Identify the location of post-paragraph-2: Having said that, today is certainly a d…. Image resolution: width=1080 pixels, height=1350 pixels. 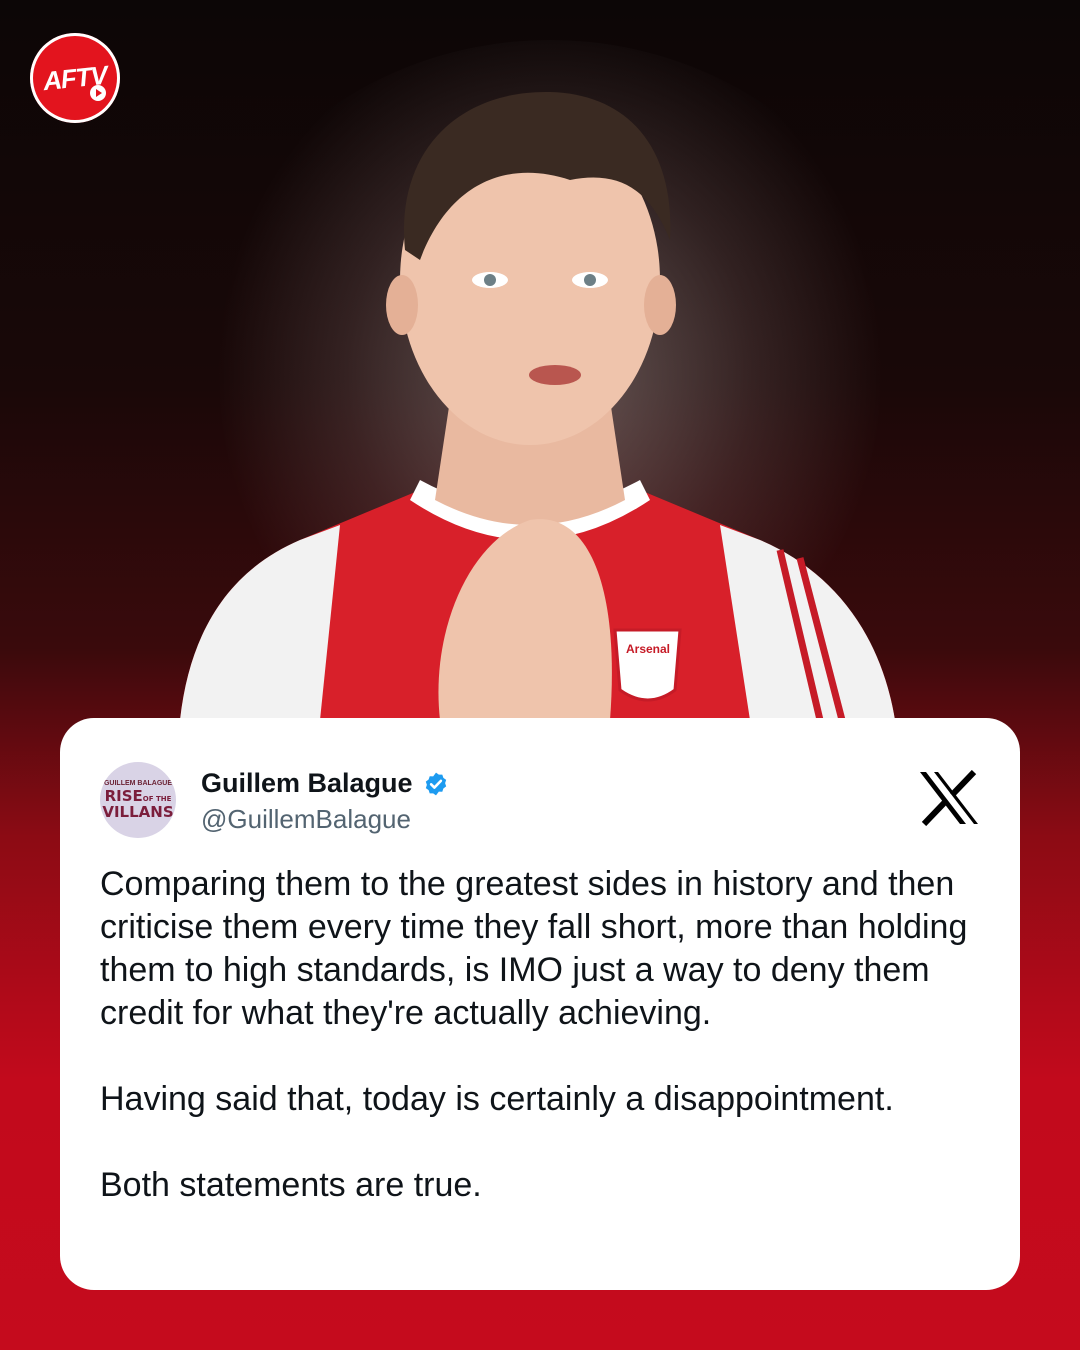
(497, 1099).